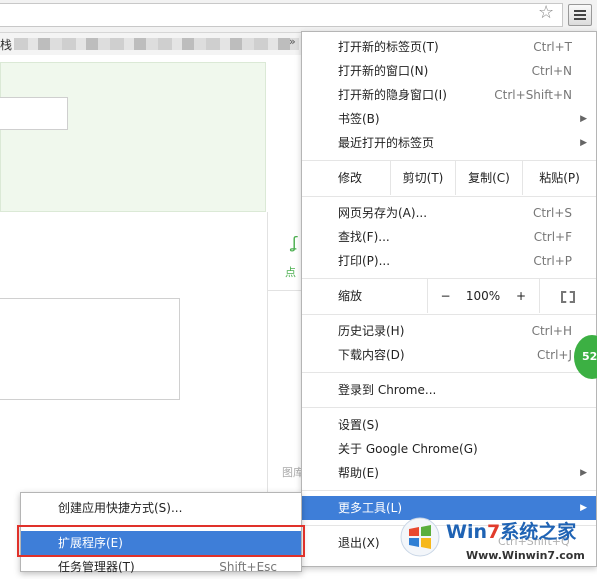 This screenshot has width=597, height=579. What do you see at coordinates (533, 95) in the screenshot?
I see `menu-item-shortcut: Ctrl+Shift+N` at bounding box center [533, 95].